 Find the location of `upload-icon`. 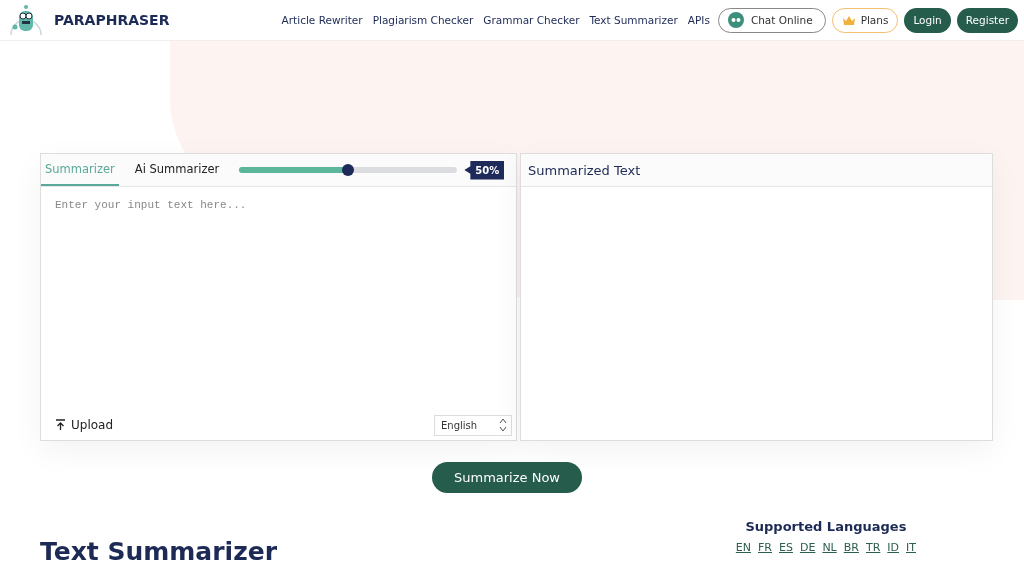

upload-icon is located at coordinates (60, 425).